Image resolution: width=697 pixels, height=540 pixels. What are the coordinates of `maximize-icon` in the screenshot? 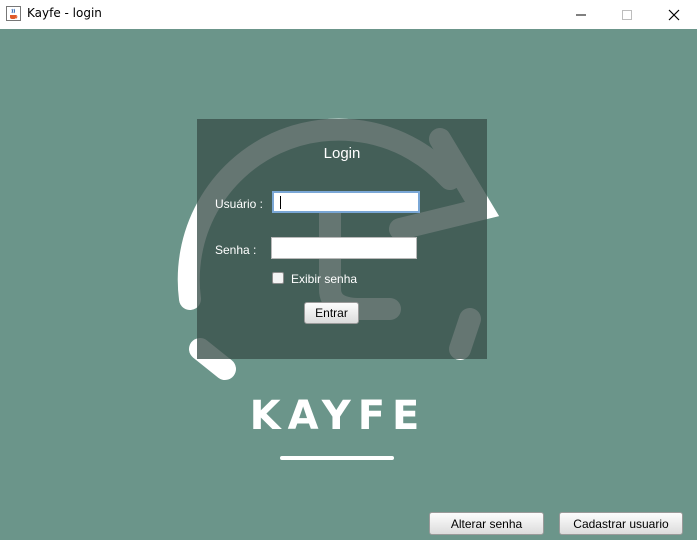 It's located at (627, 14).